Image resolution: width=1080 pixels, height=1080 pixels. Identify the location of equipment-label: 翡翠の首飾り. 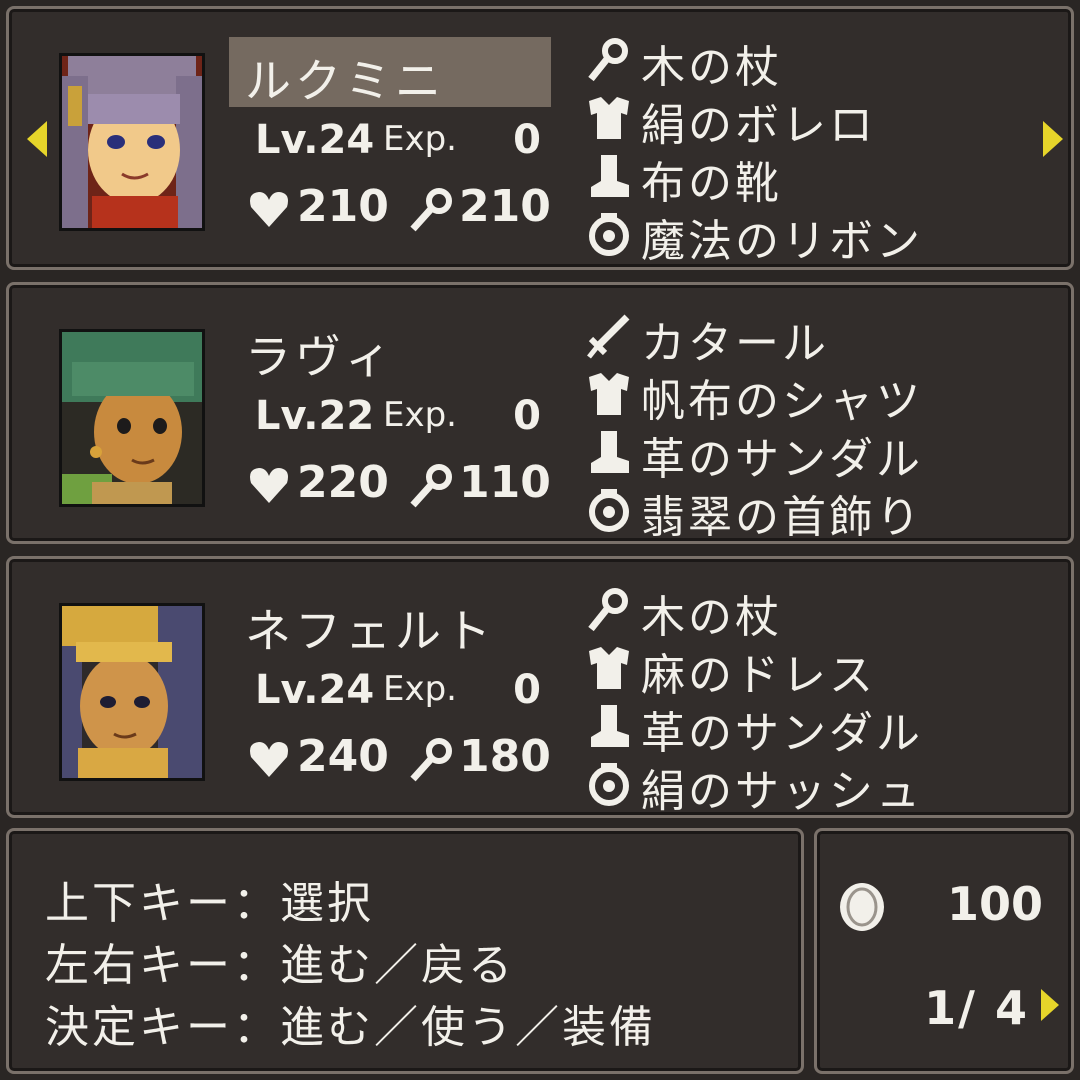
(782, 517).